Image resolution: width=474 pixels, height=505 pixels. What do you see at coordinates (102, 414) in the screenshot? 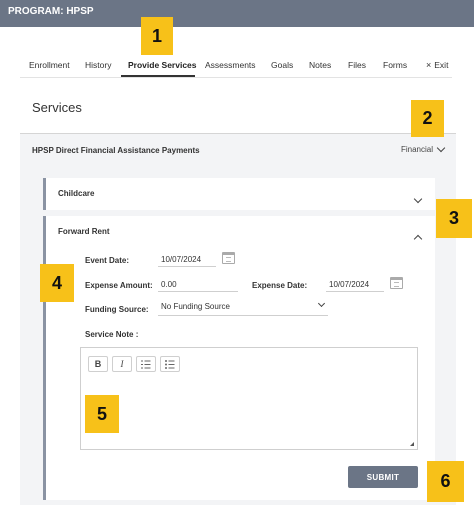
I see `callout-5: 5` at bounding box center [102, 414].